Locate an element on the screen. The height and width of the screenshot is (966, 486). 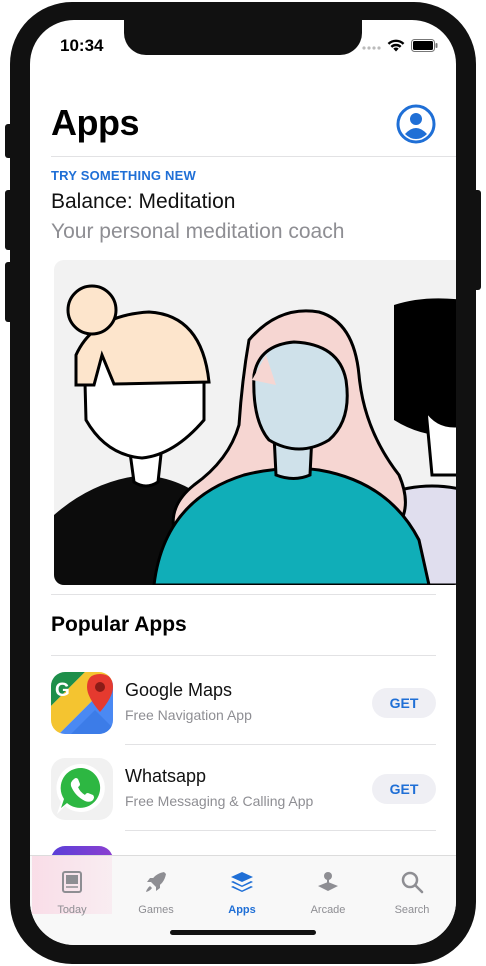
layers-icon is located at coordinates (242, 882).